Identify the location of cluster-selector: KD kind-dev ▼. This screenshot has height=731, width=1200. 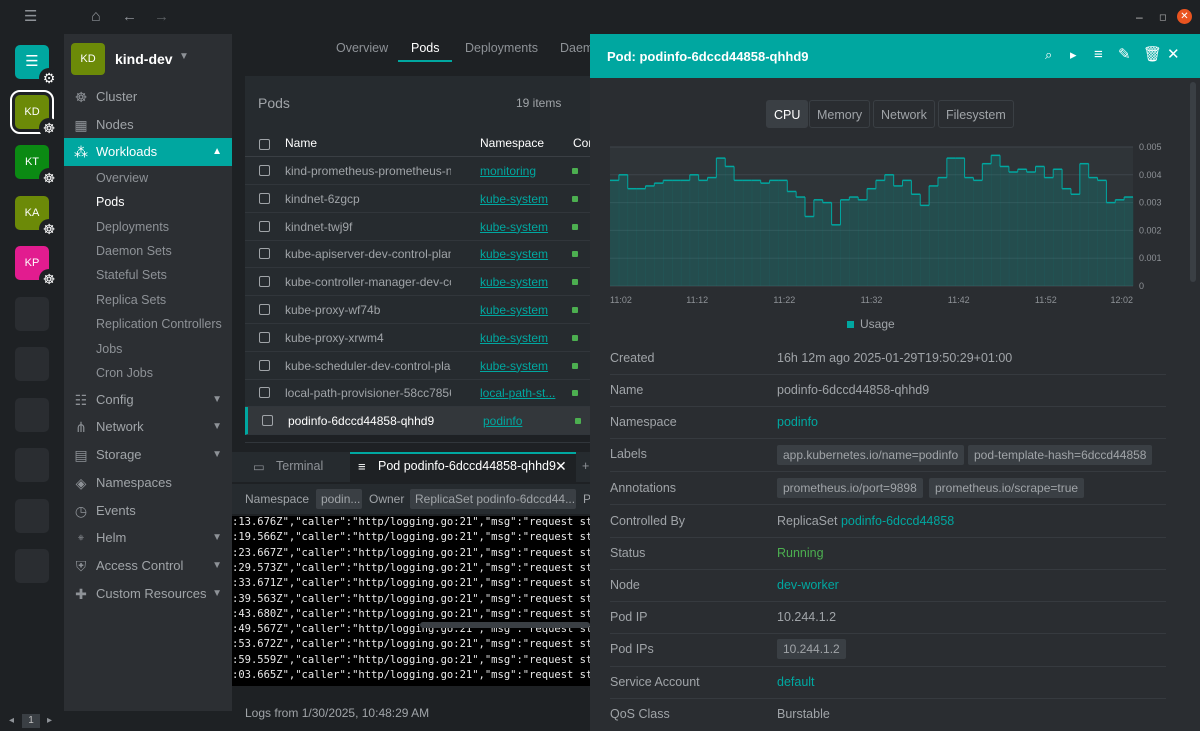
(151, 59).